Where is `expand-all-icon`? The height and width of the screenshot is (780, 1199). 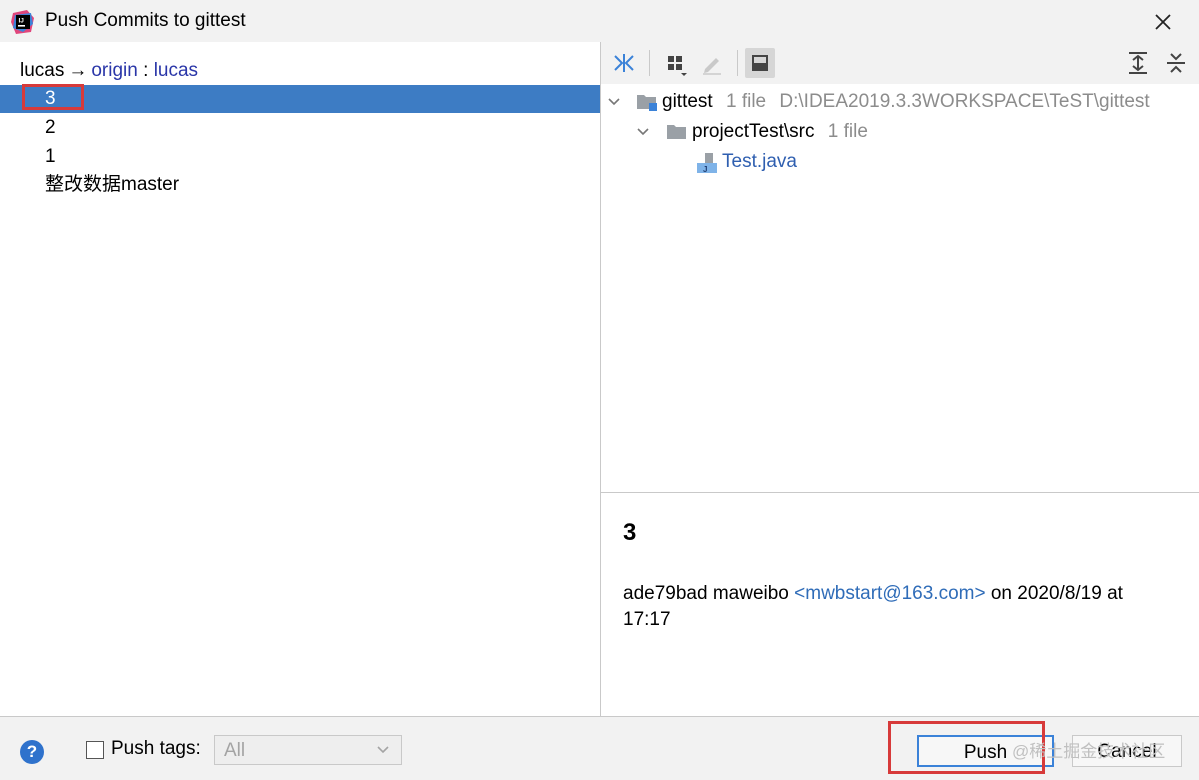
expand-all-icon is located at coordinates (1138, 63).